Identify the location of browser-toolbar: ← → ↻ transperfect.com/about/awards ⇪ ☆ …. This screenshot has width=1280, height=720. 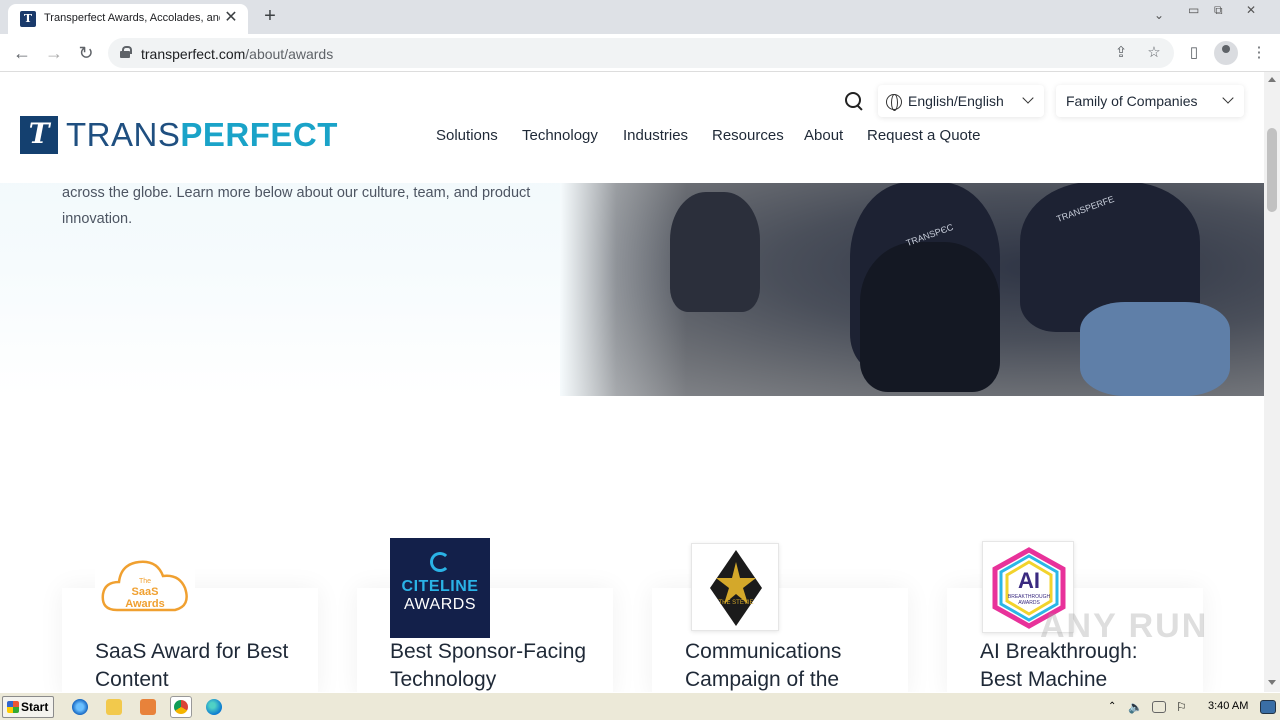
(640, 53).